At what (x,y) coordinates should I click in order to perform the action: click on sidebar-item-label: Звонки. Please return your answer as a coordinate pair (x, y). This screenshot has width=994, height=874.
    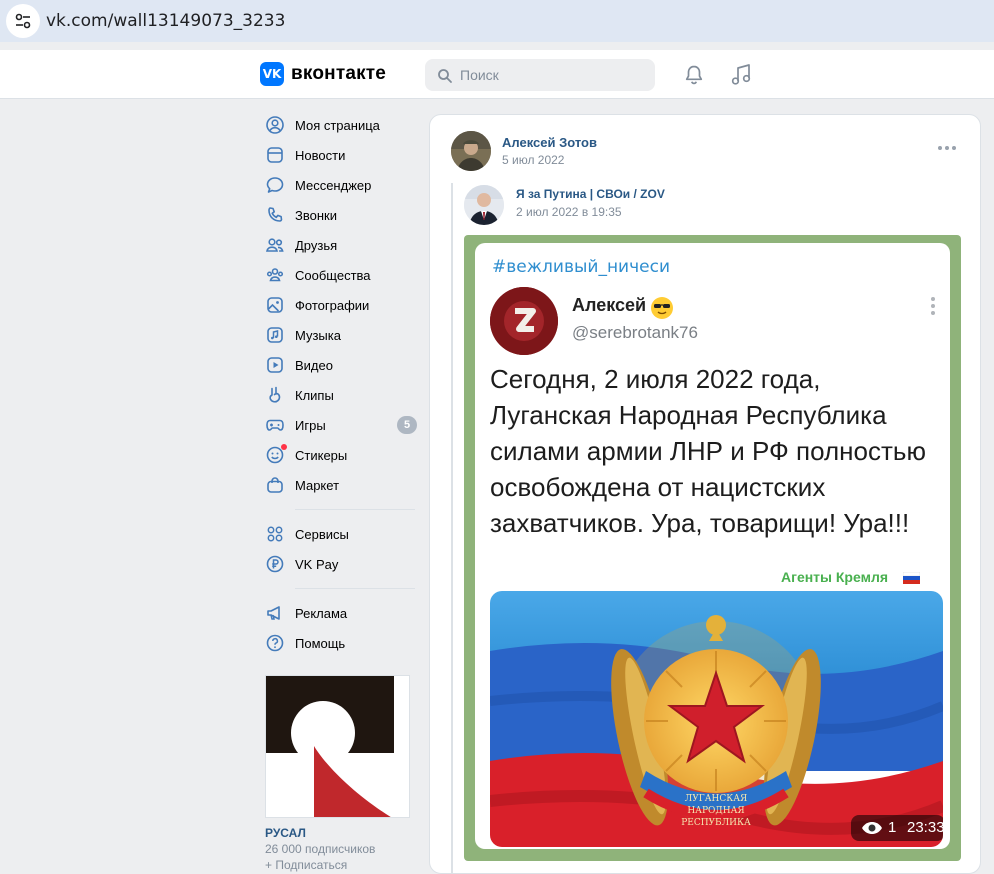
    Looking at the image, I should click on (316, 215).